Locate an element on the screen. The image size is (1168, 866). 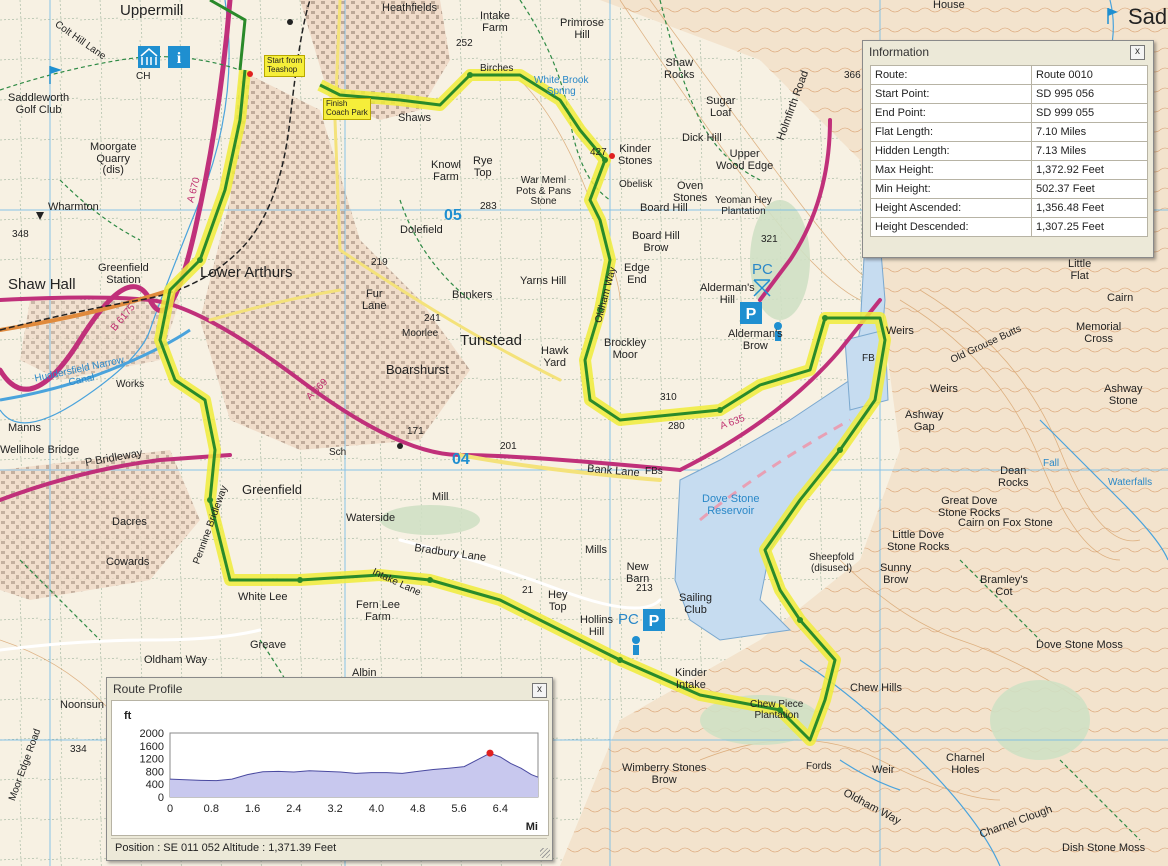
info-key: End Point: is located at coordinates (951, 113).